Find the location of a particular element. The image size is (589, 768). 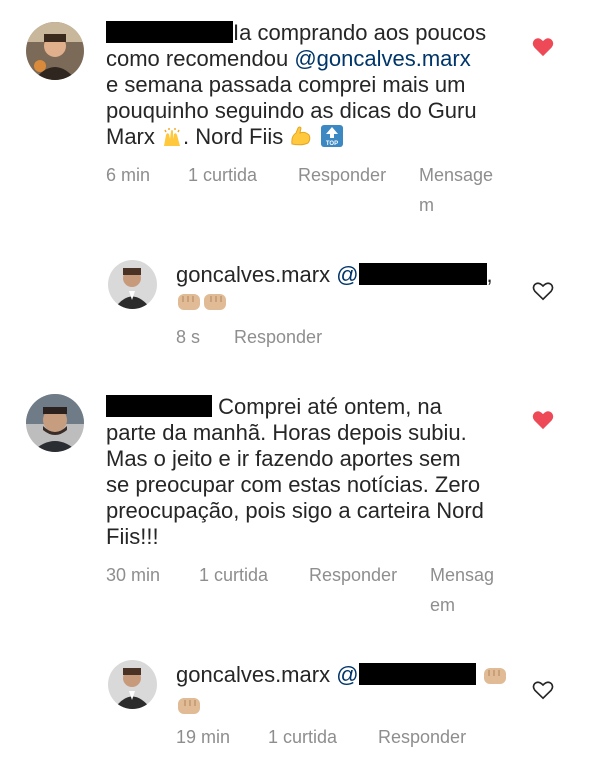

comment-time: 30 min is located at coordinates (133, 575).